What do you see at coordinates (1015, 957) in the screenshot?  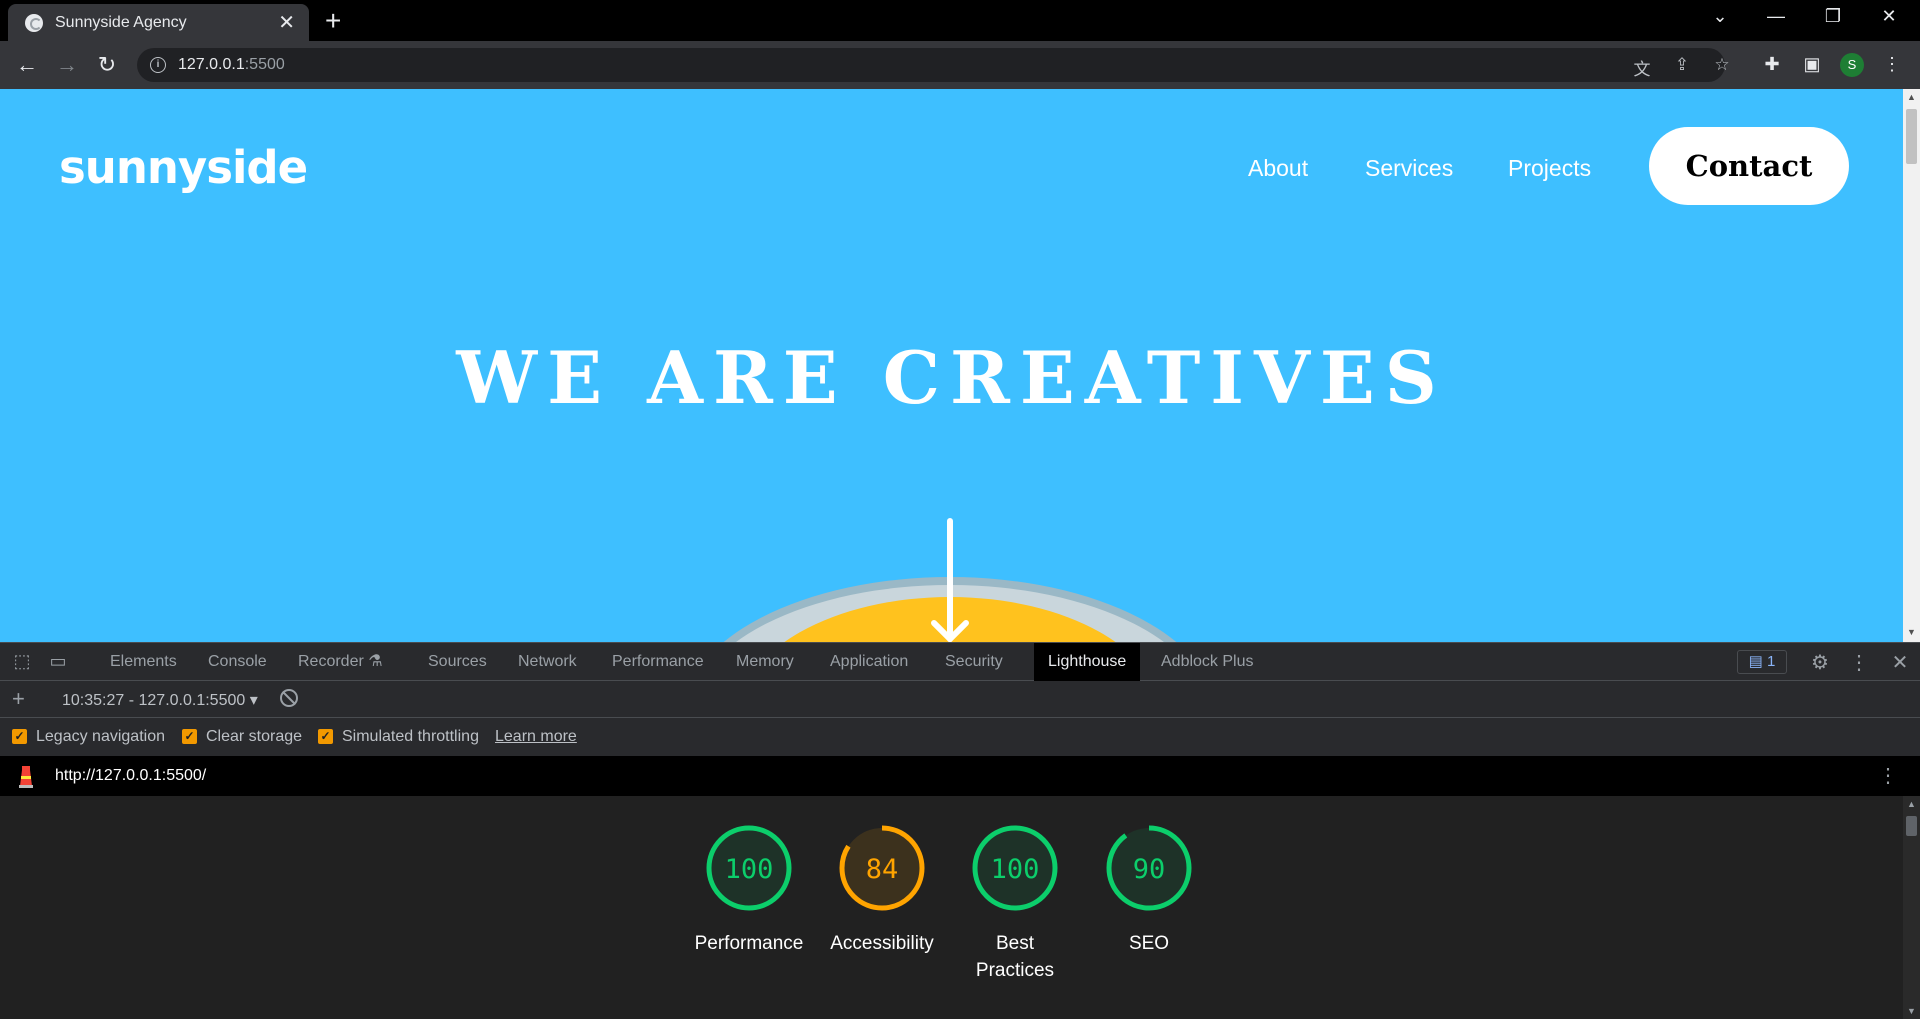 I see `score-label-best-practices: Best Practices` at bounding box center [1015, 957].